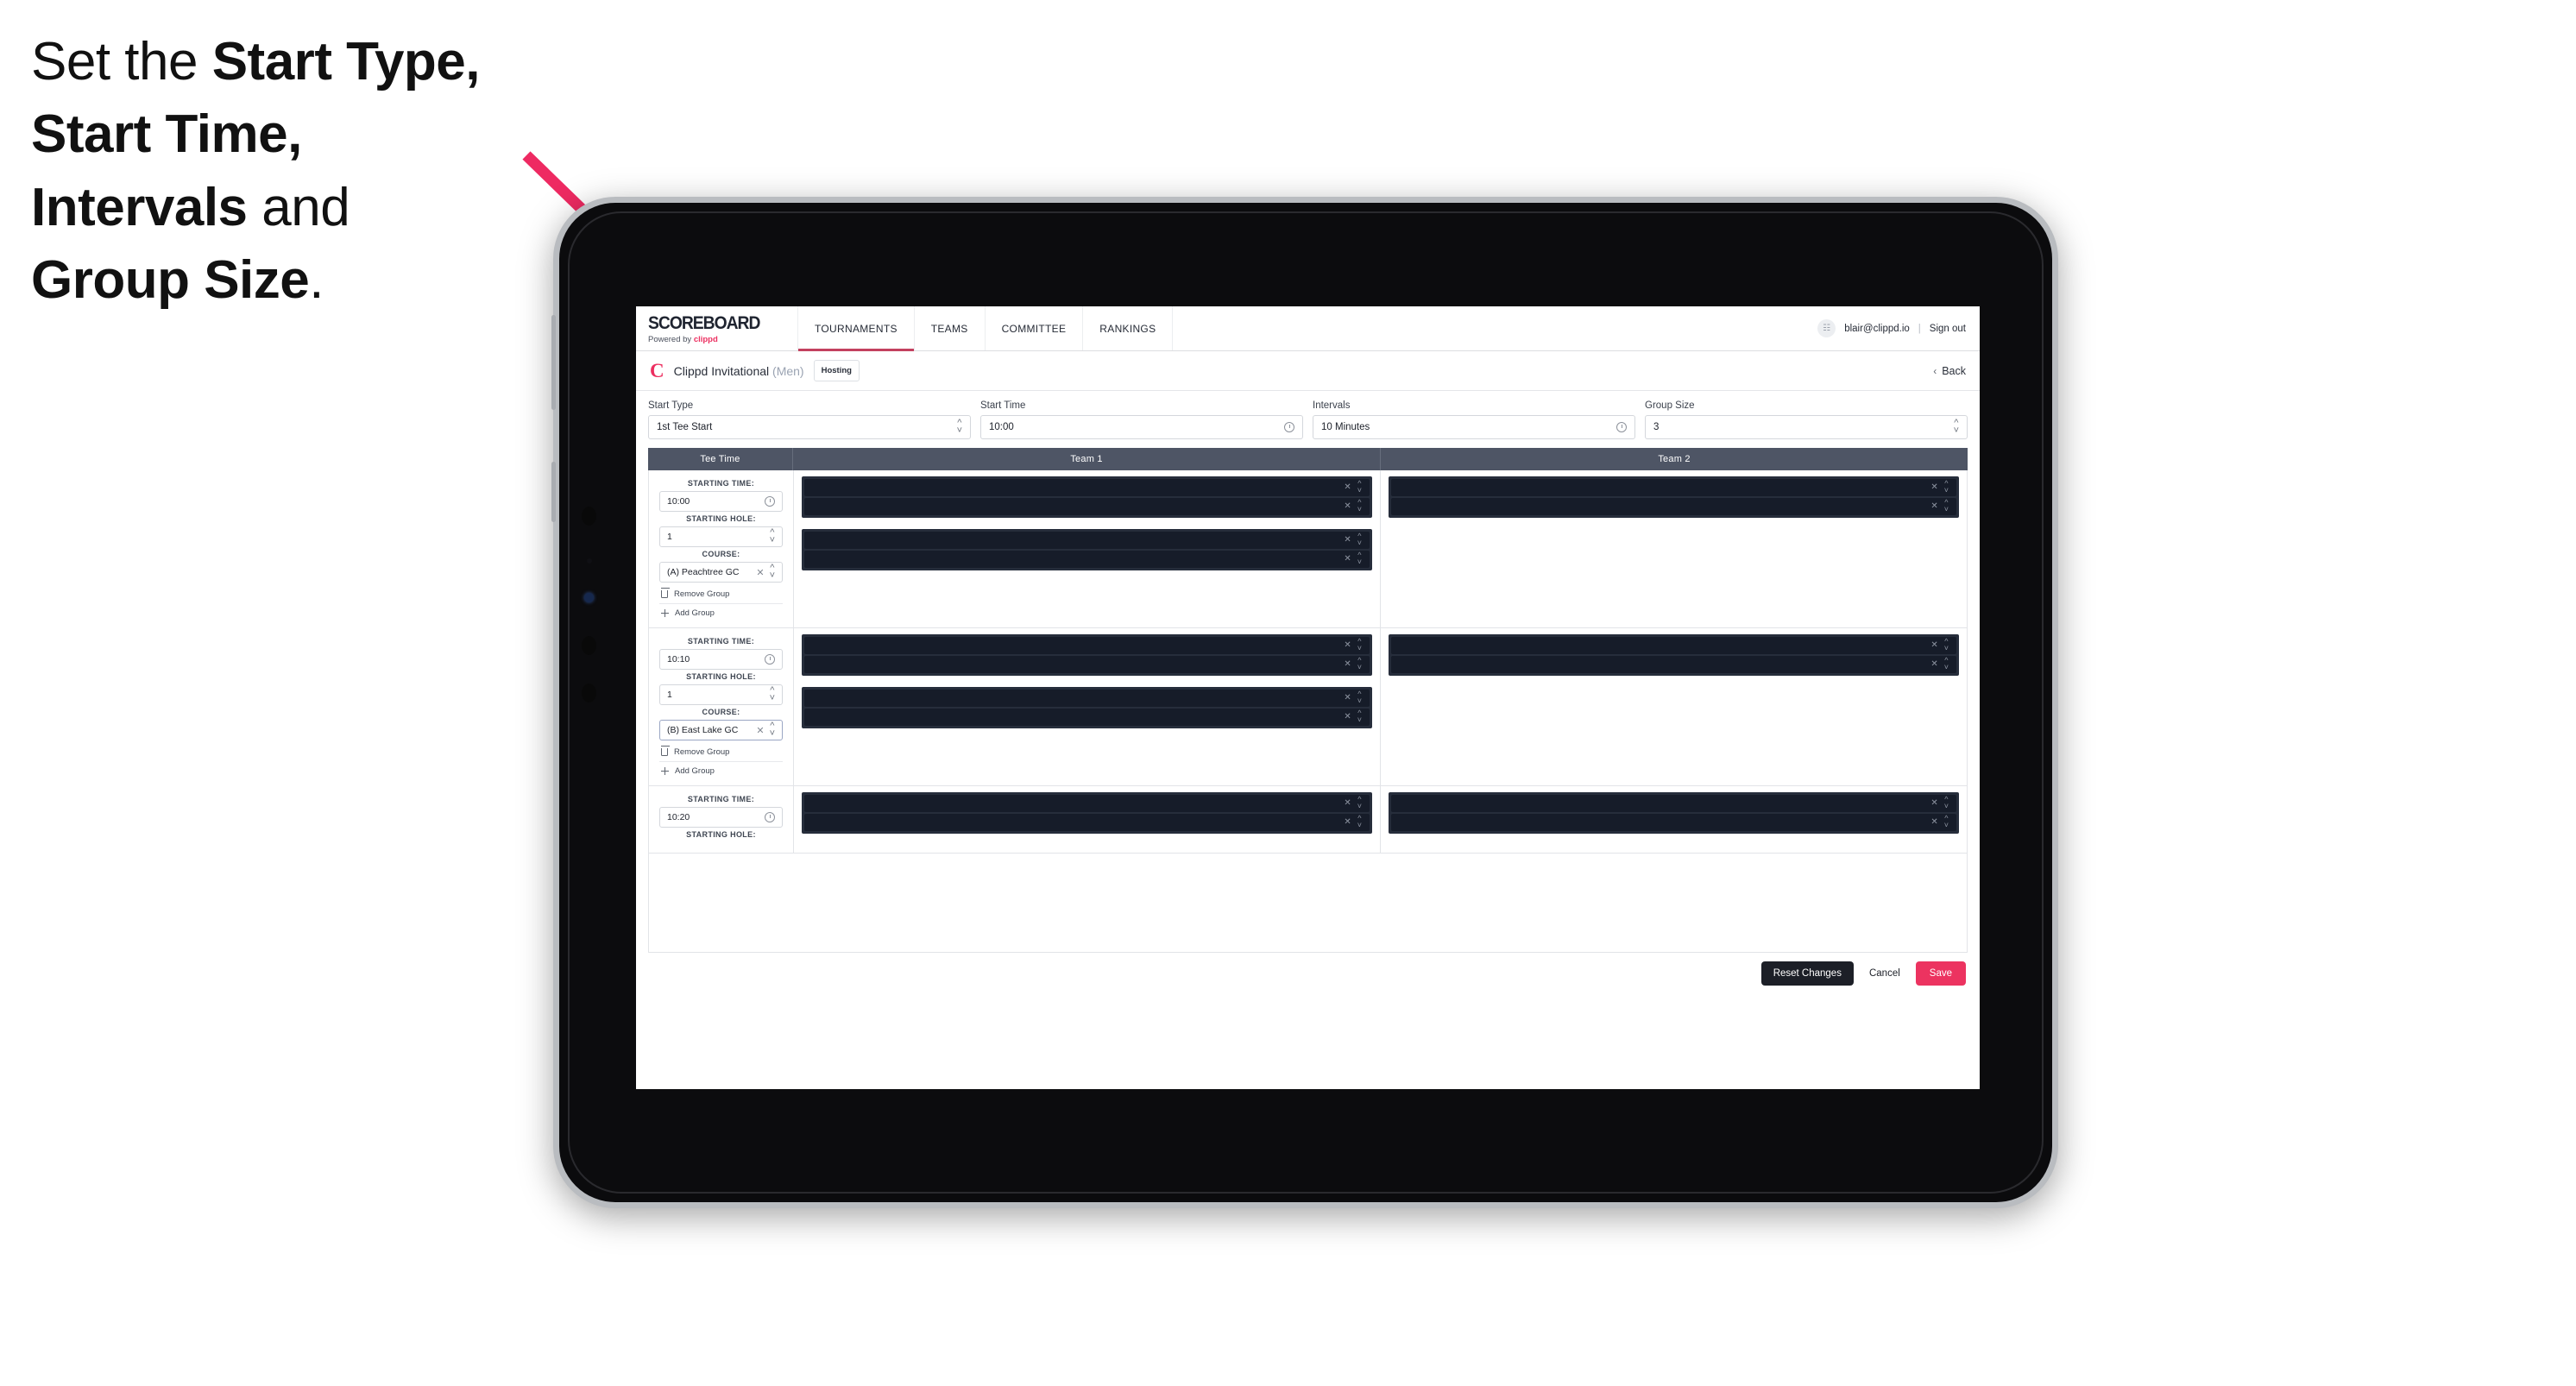  I want to click on column-header-tee-time: Tee Time, so click(721, 459).